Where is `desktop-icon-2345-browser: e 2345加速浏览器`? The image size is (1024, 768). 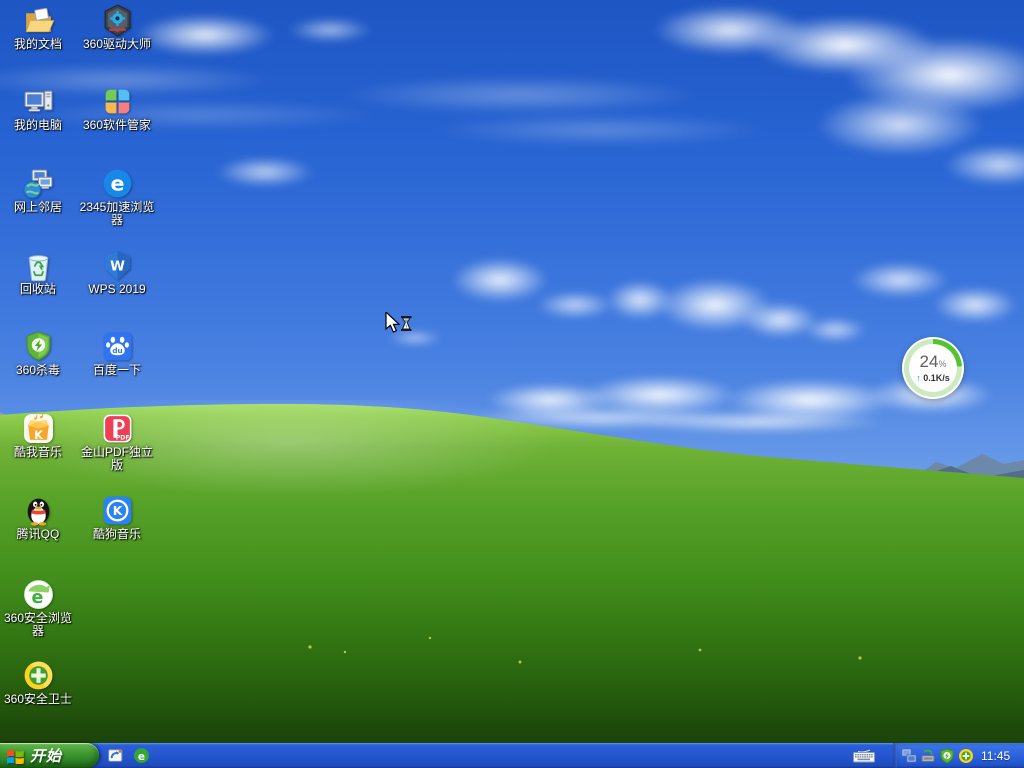
desktop-icon-2345-browser: e 2345加速浏览器 is located at coordinates (117, 196).